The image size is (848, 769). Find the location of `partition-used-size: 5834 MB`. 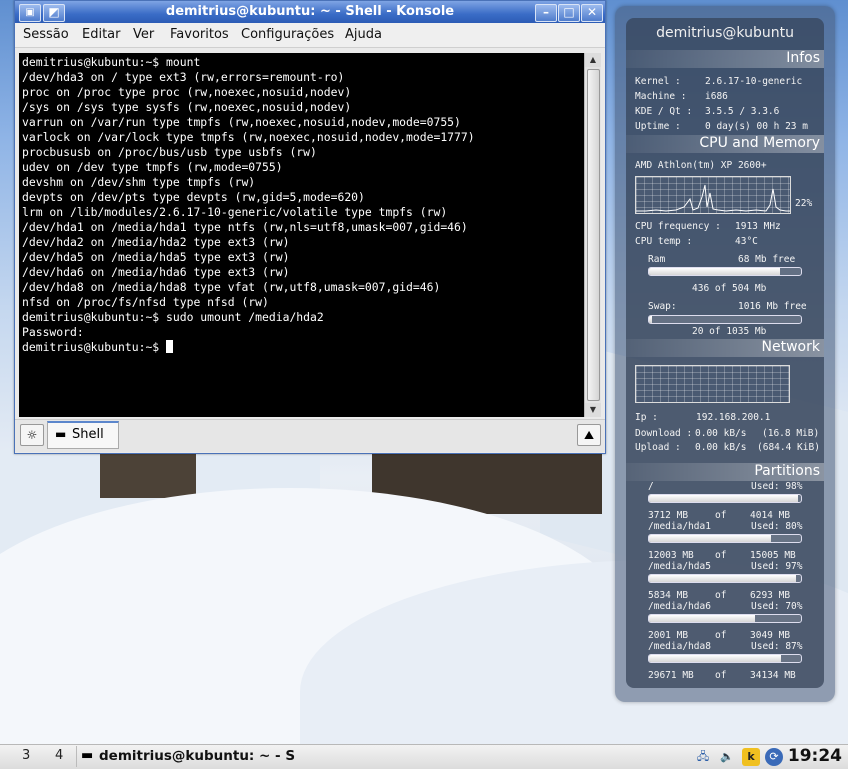

partition-used-size: 5834 MB is located at coordinates (668, 595).